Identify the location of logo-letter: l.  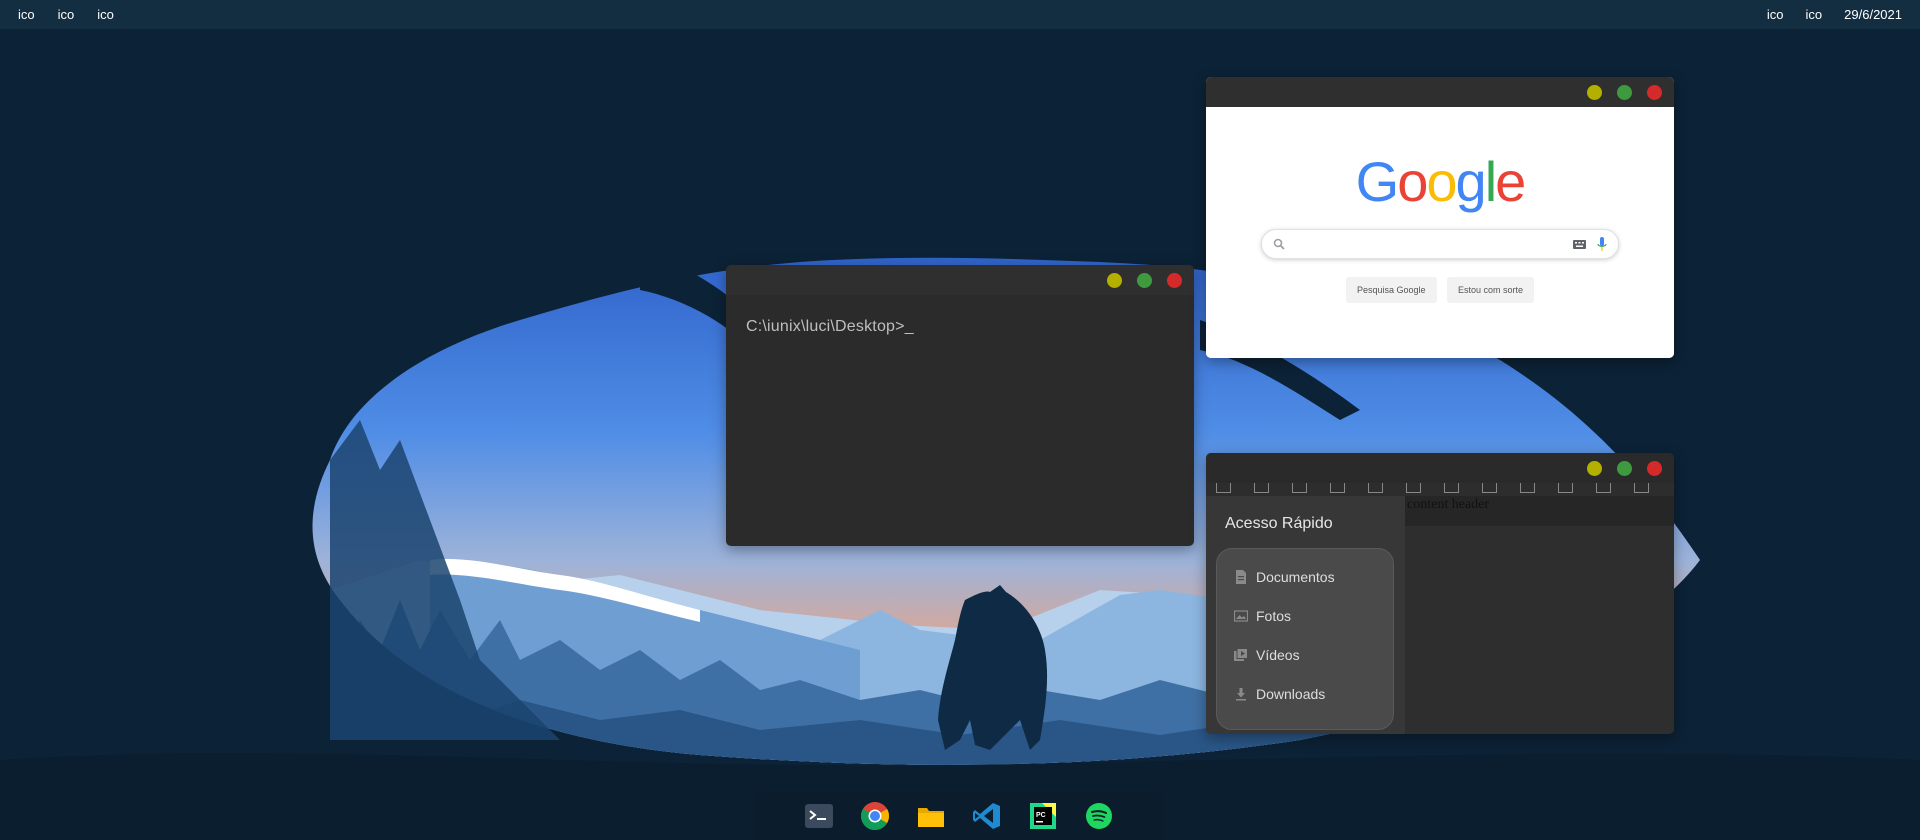
(1491, 181).